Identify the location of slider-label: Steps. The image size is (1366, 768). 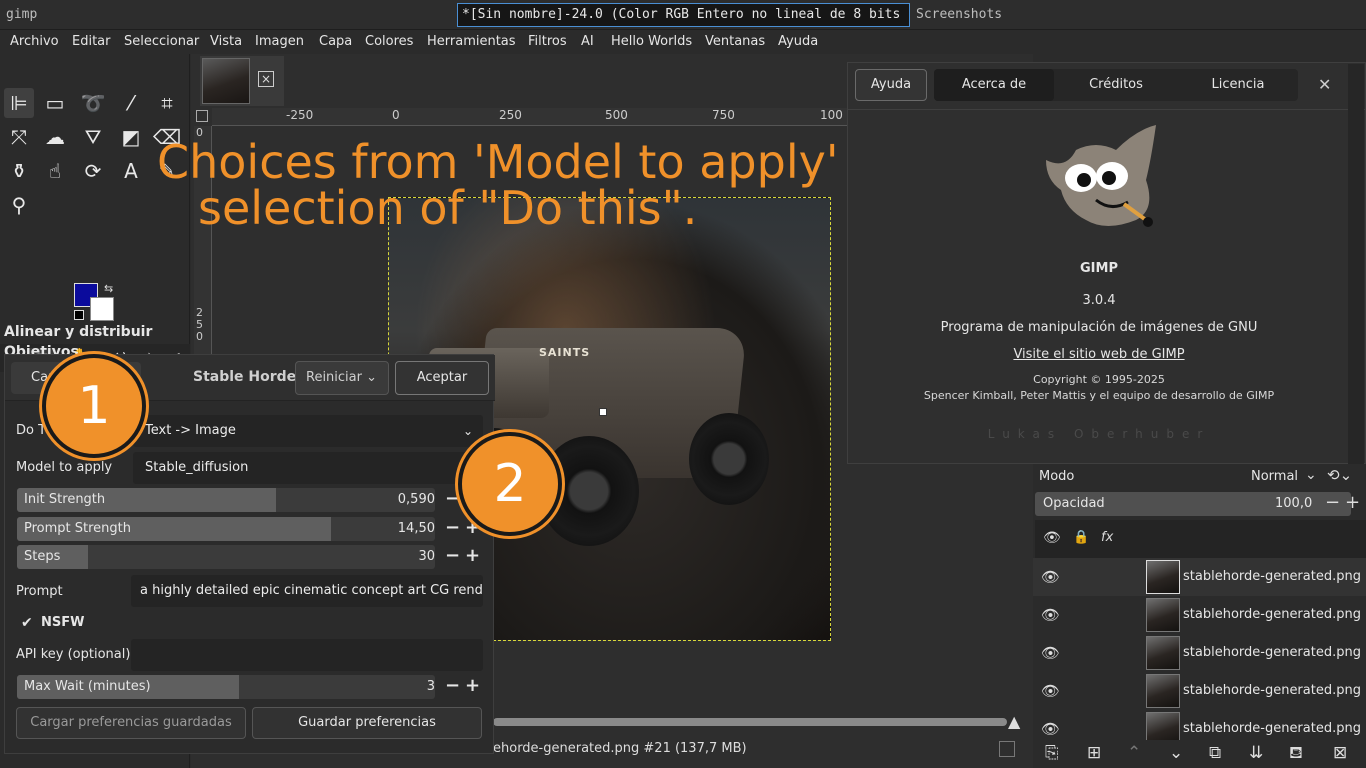
(42, 556).